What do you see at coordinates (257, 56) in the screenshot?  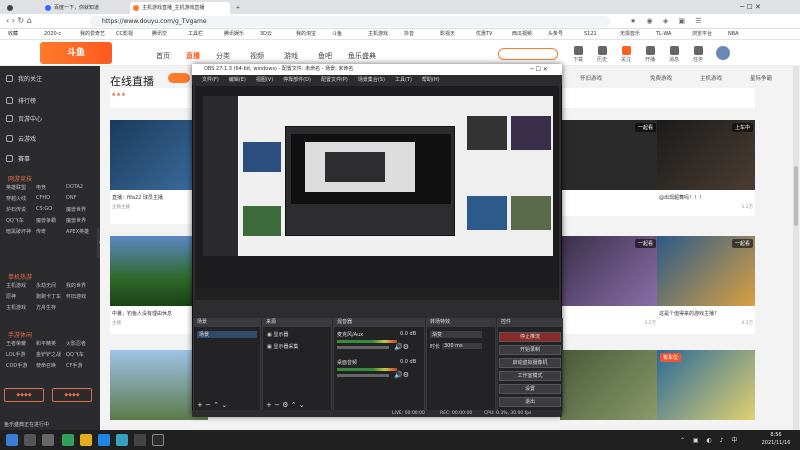 I see `nav-video: 视频` at bounding box center [257, 56].